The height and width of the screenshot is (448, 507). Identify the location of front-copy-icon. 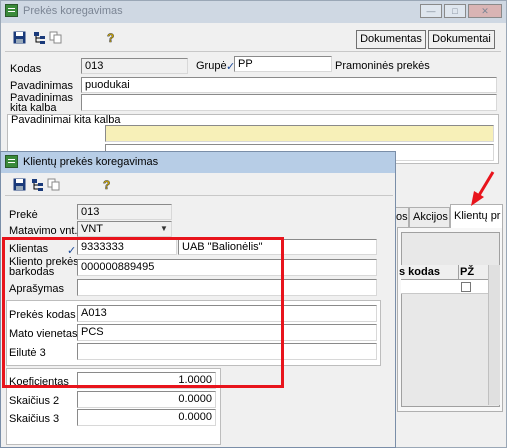
(53, 184).